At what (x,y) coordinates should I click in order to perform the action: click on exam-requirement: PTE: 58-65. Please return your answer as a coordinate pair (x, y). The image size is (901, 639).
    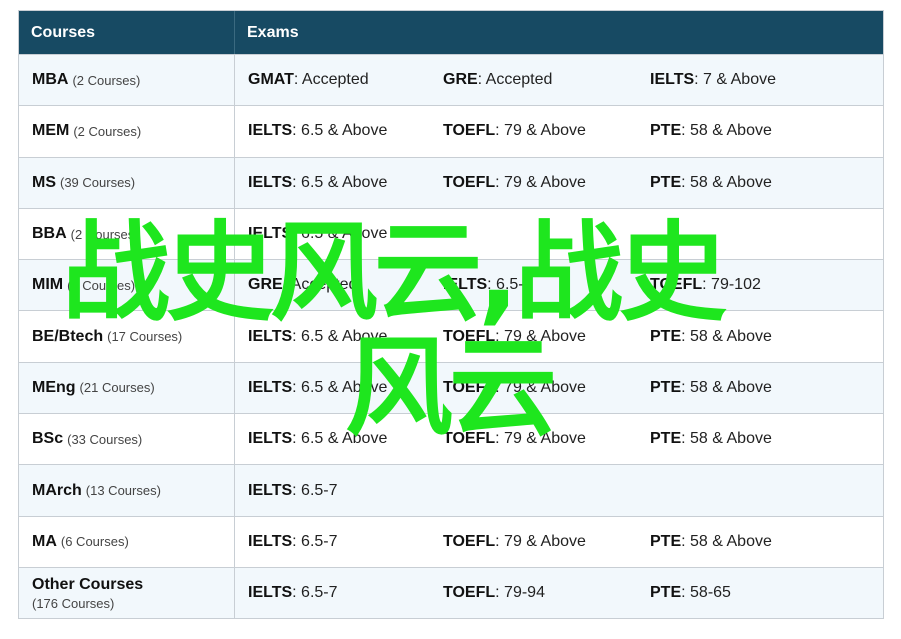
    Looking at the image, I should click on (690, 593).